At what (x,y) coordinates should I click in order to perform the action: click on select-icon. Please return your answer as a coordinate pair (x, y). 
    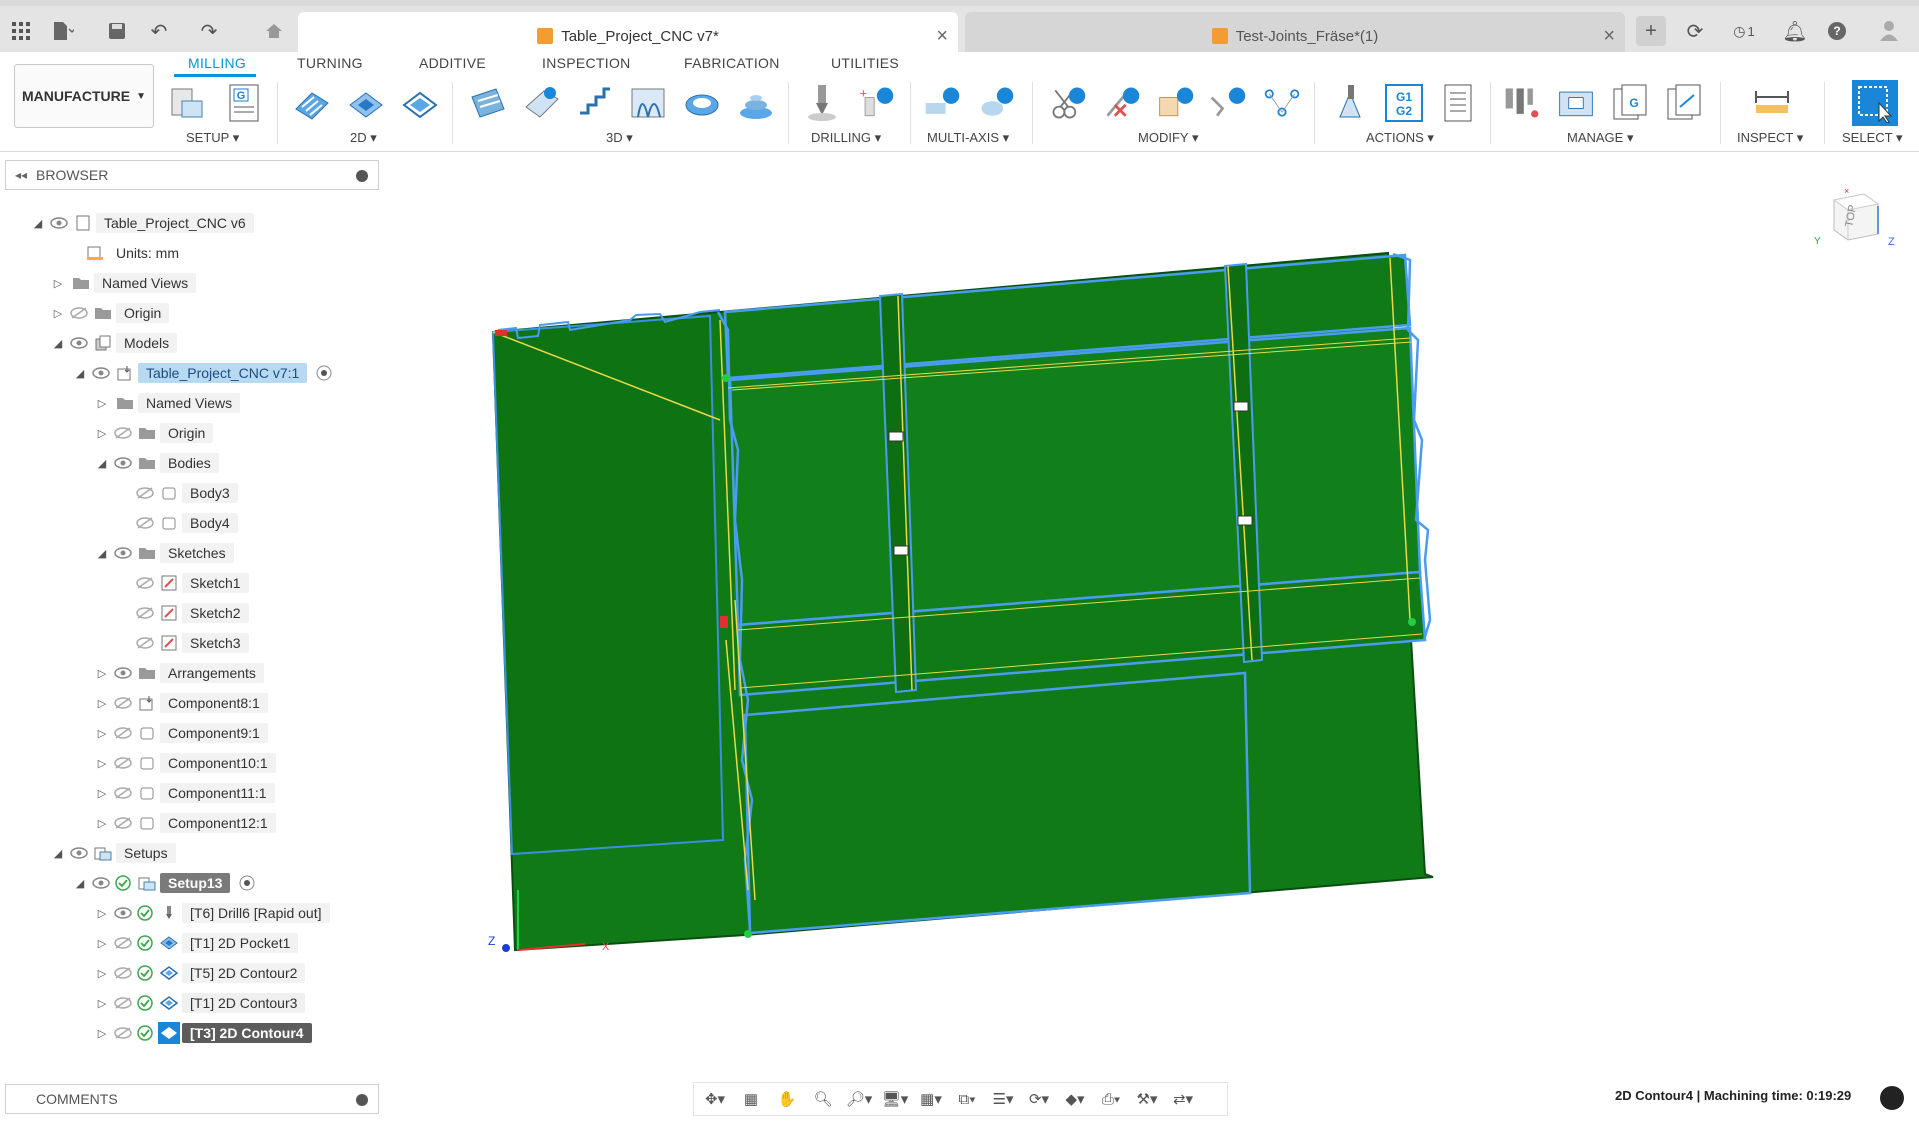
    Looking at the image, I should click on (1875, 103).